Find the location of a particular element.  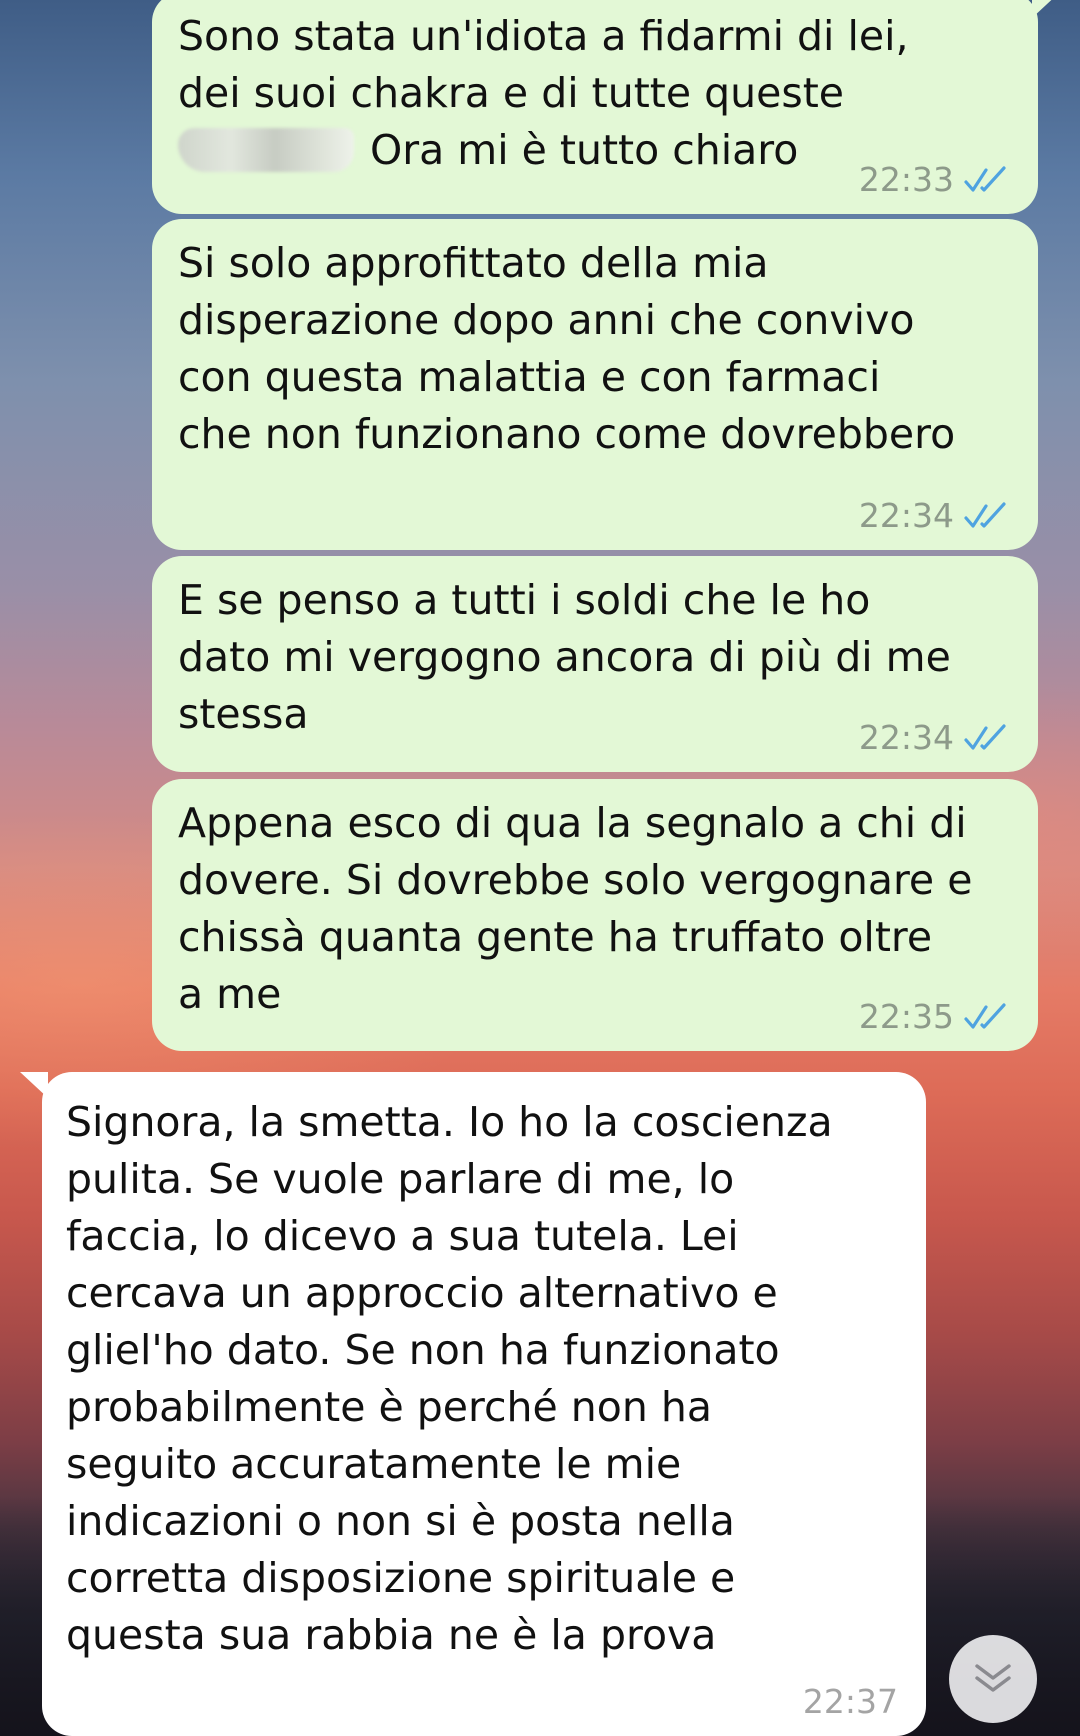

message-meta: 22:35 is located at coordinates (934, 1017).